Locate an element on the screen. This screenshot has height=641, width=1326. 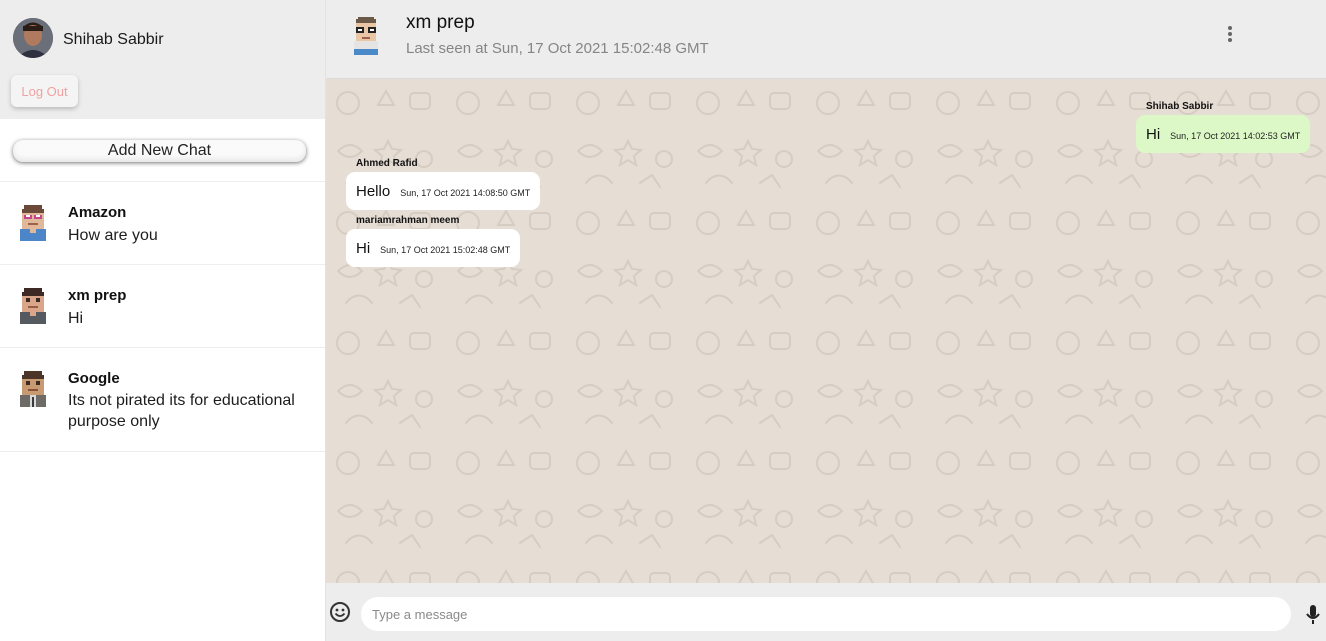
chat-last-message: Hi is located at coordinates (76, 318).